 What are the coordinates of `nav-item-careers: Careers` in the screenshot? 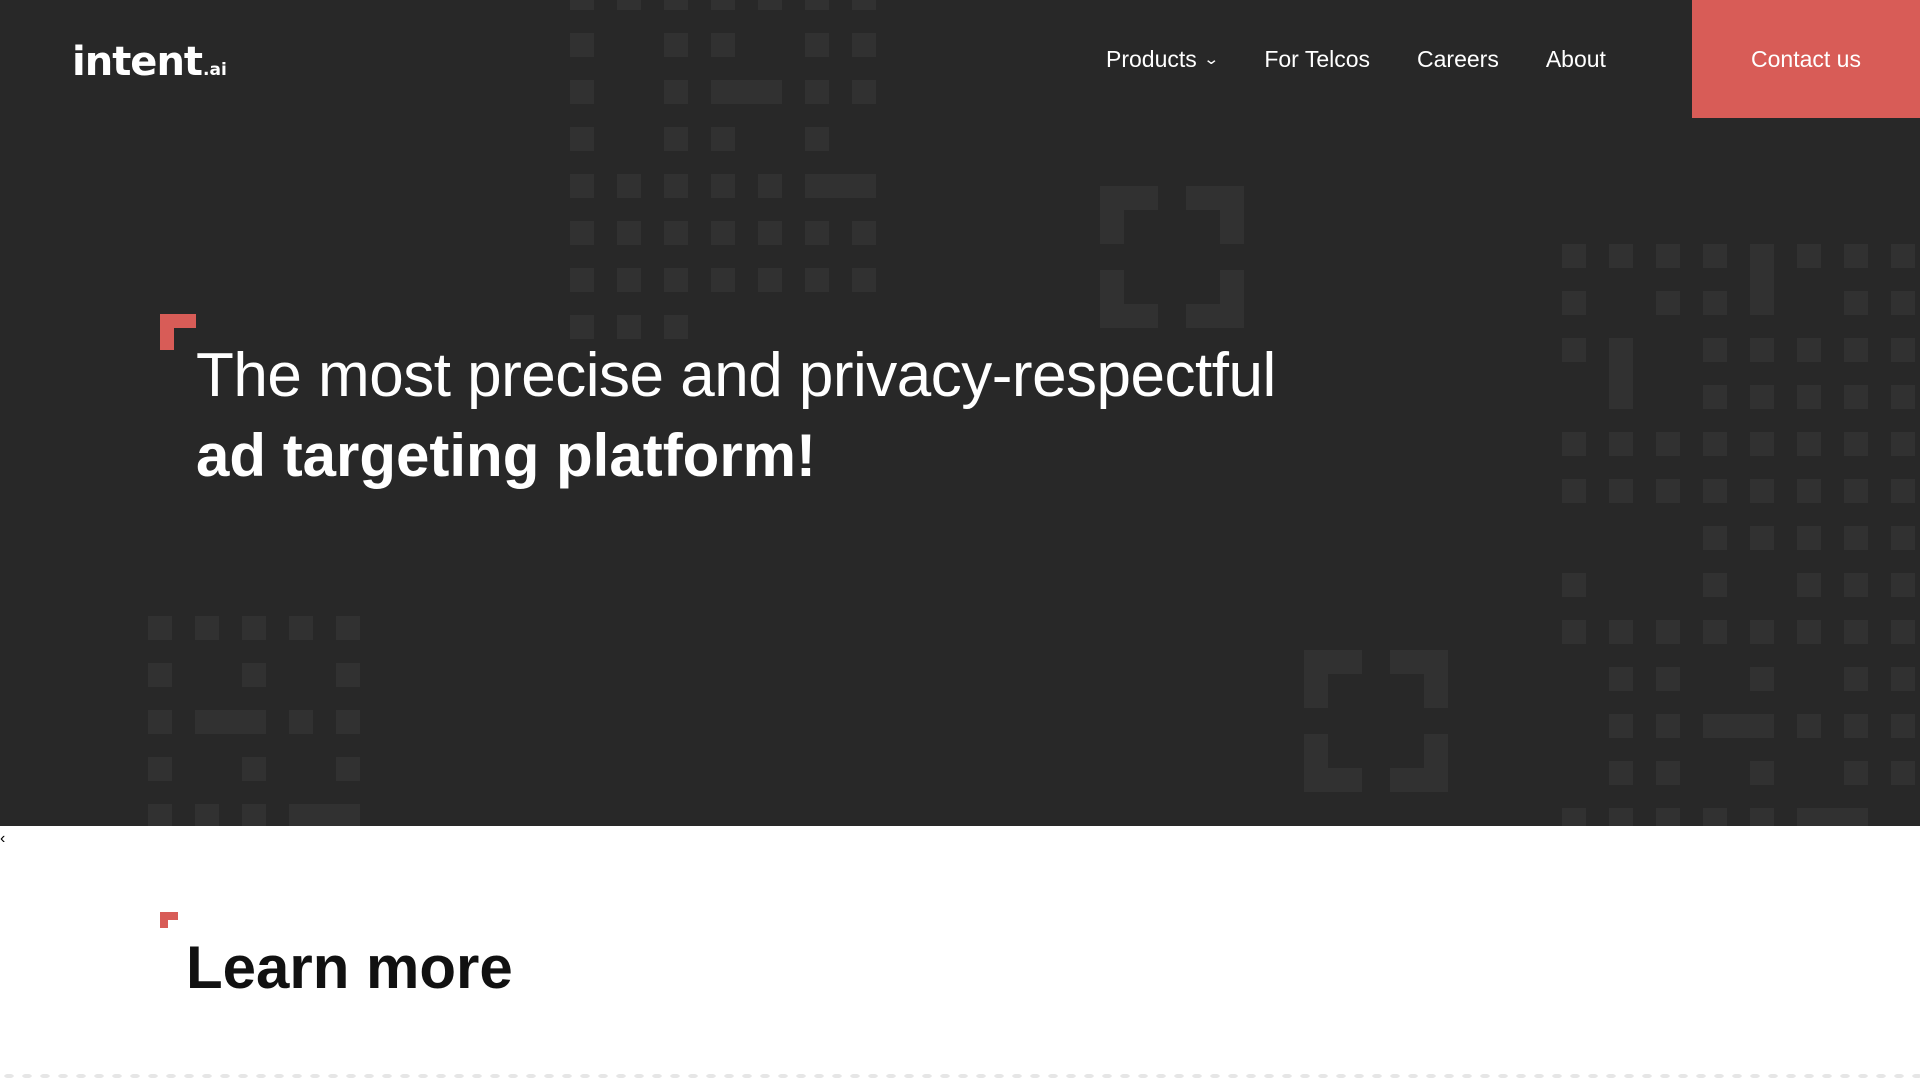 It's located at (1458, 59).